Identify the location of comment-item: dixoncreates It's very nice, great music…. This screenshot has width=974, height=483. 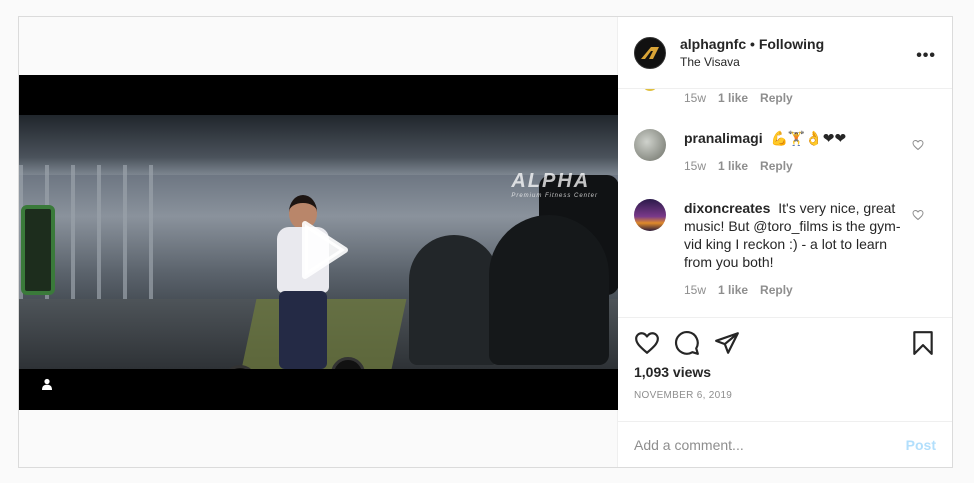
(785, 248).